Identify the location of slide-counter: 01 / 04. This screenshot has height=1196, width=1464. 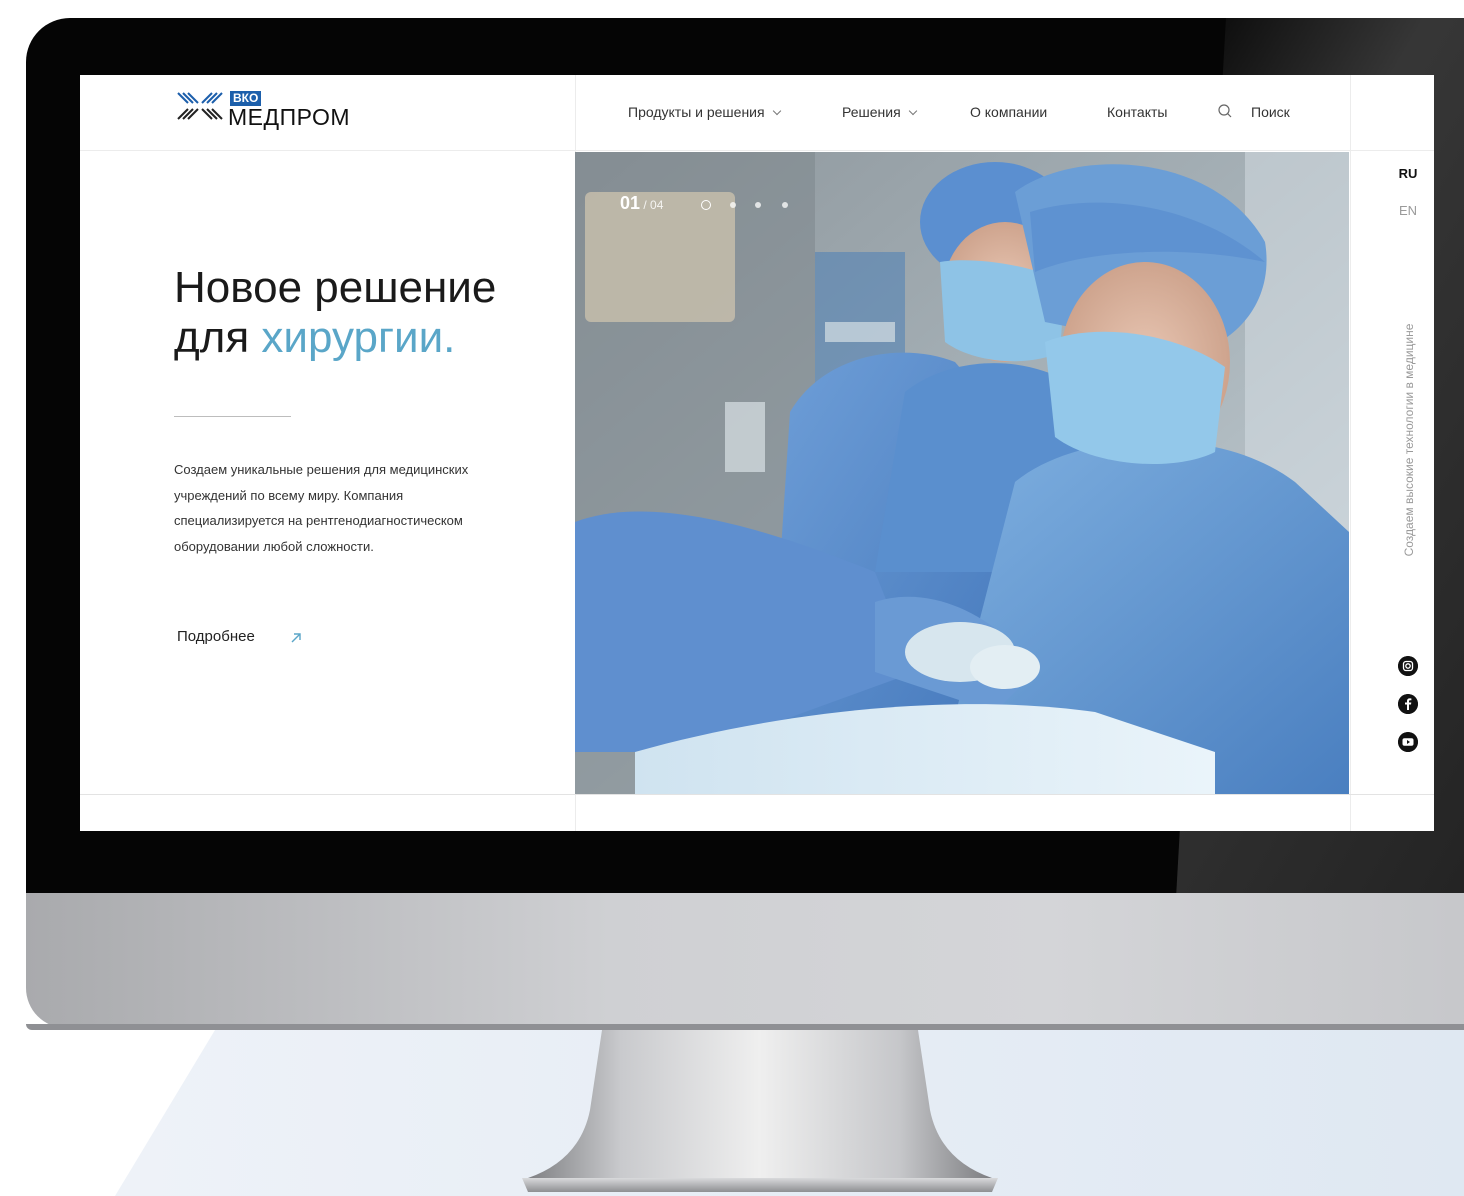
(641, 203).